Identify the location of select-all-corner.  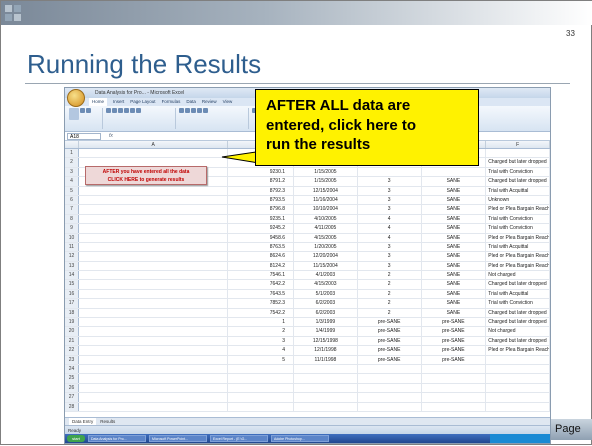
(72, 144).